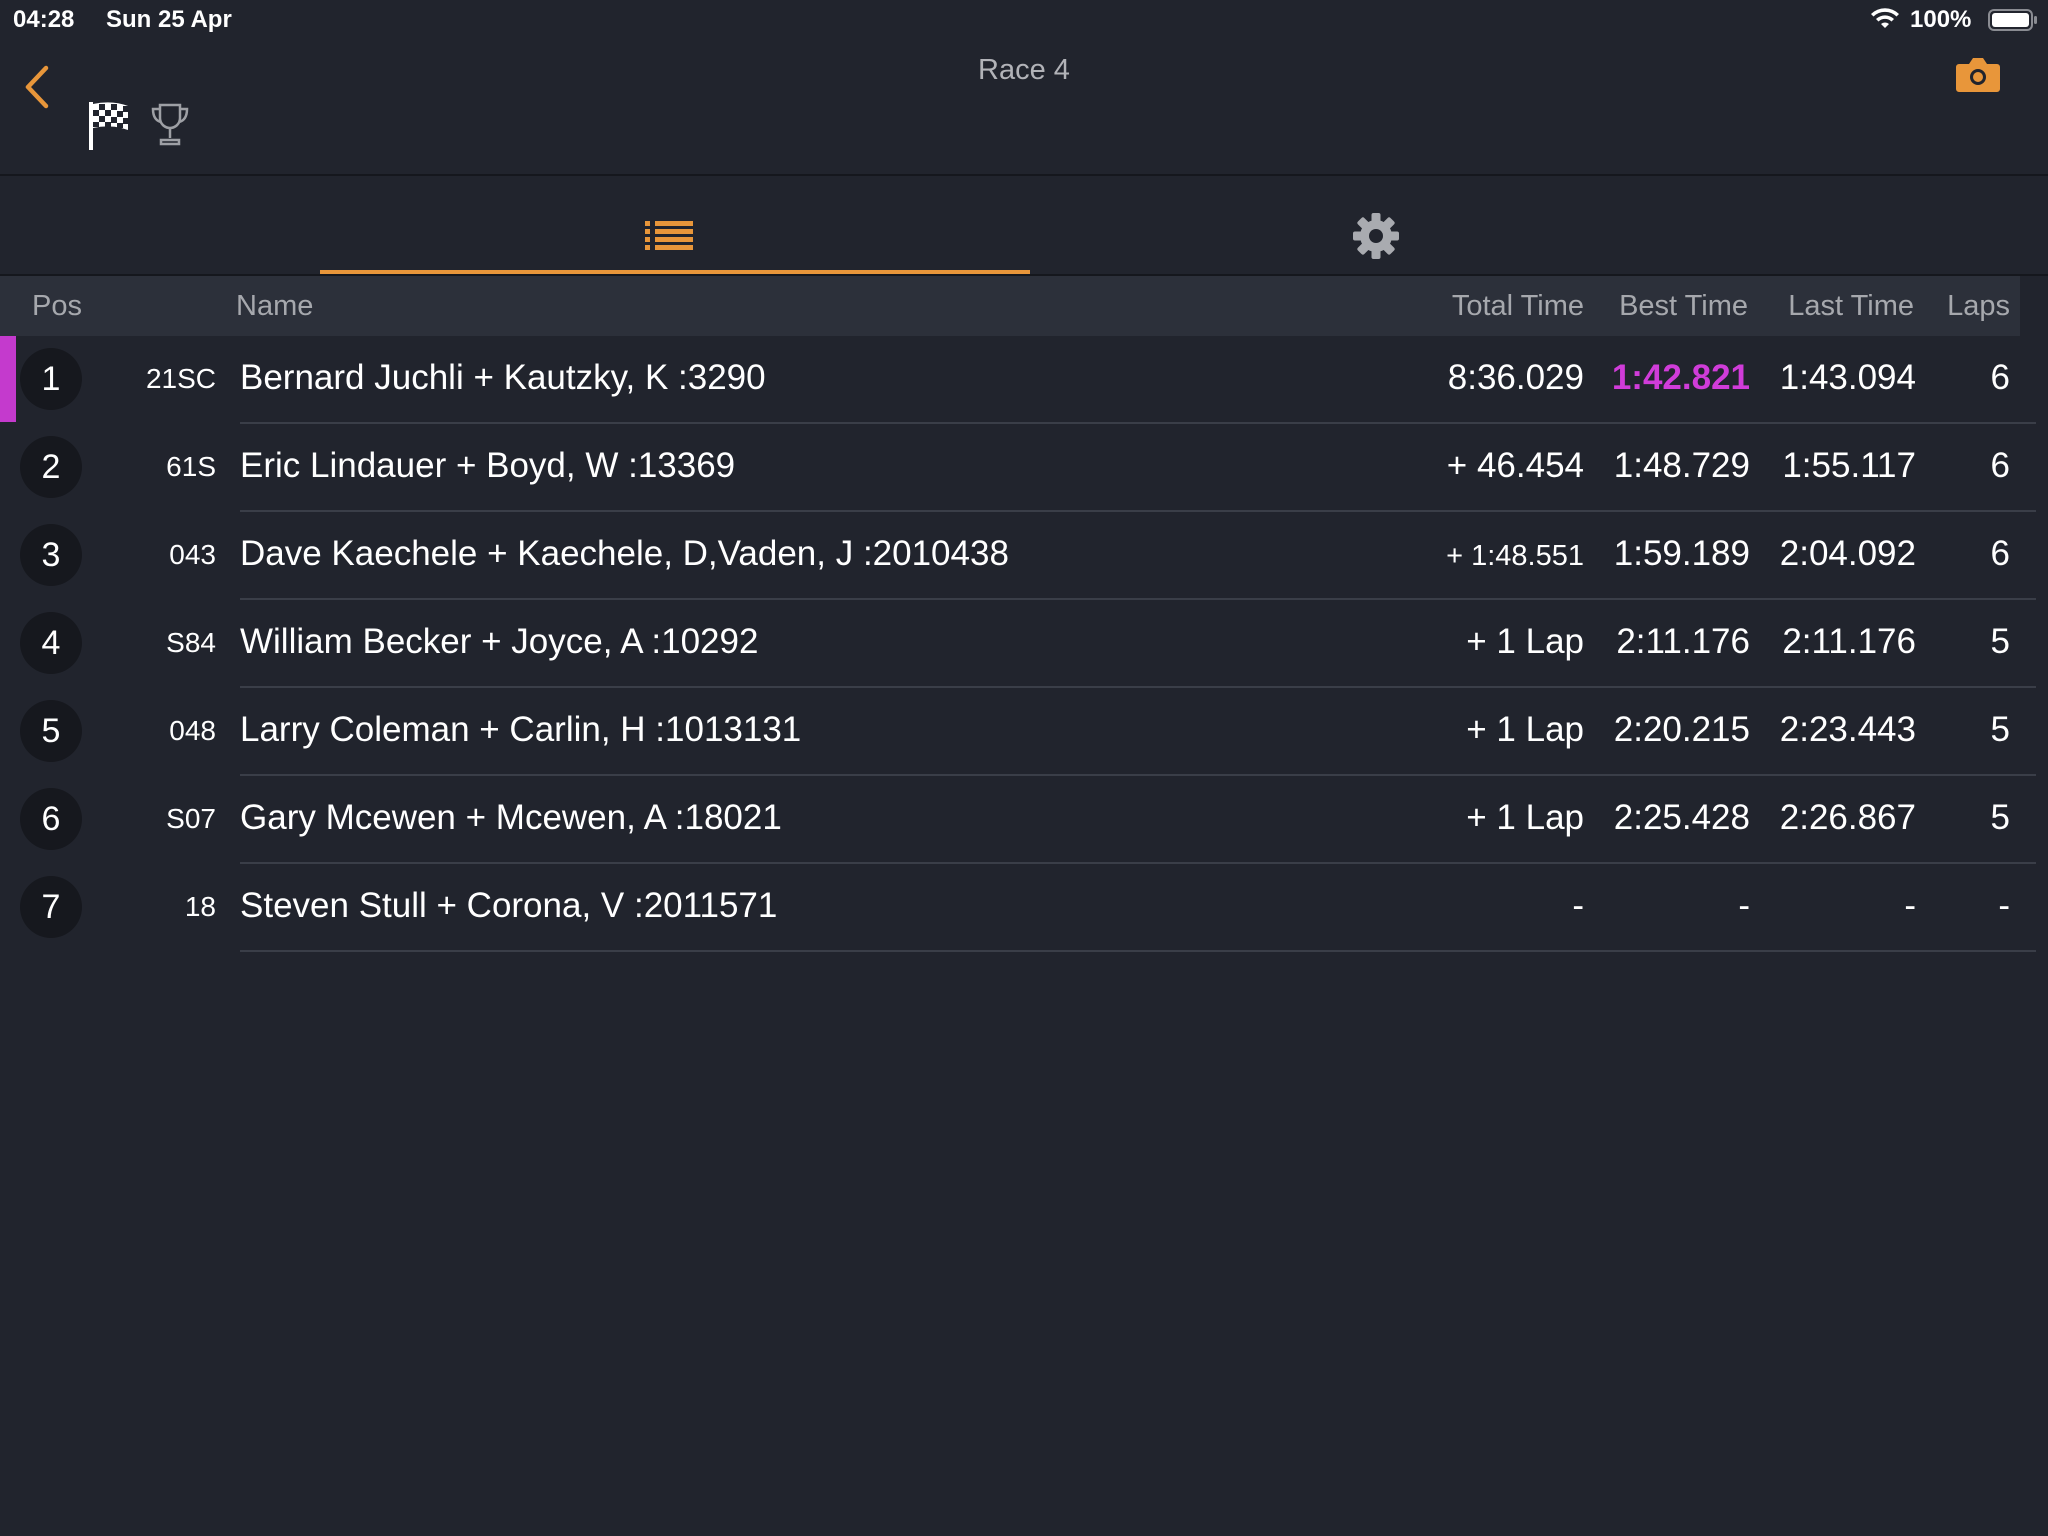  What do you see at coordinates (192, 554) in the screenshot?
I see `car-number: 043` at bounding box center [192, 554].